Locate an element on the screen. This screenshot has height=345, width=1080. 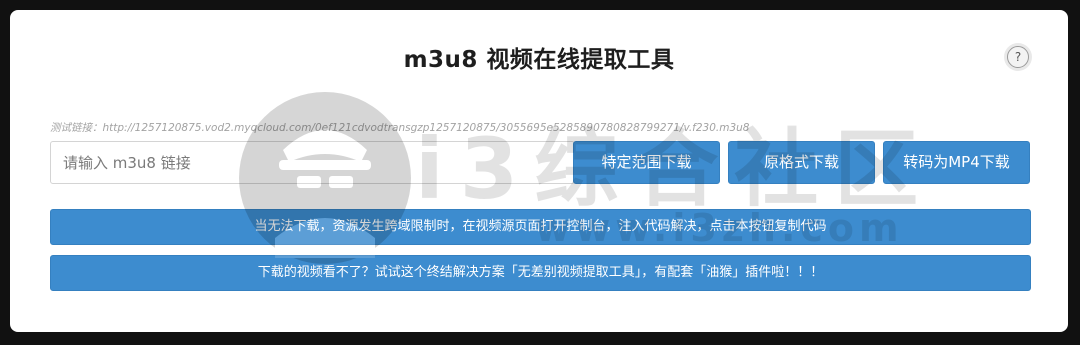
original-download-button: 原格式下载 is located at coordinates (801, 162).